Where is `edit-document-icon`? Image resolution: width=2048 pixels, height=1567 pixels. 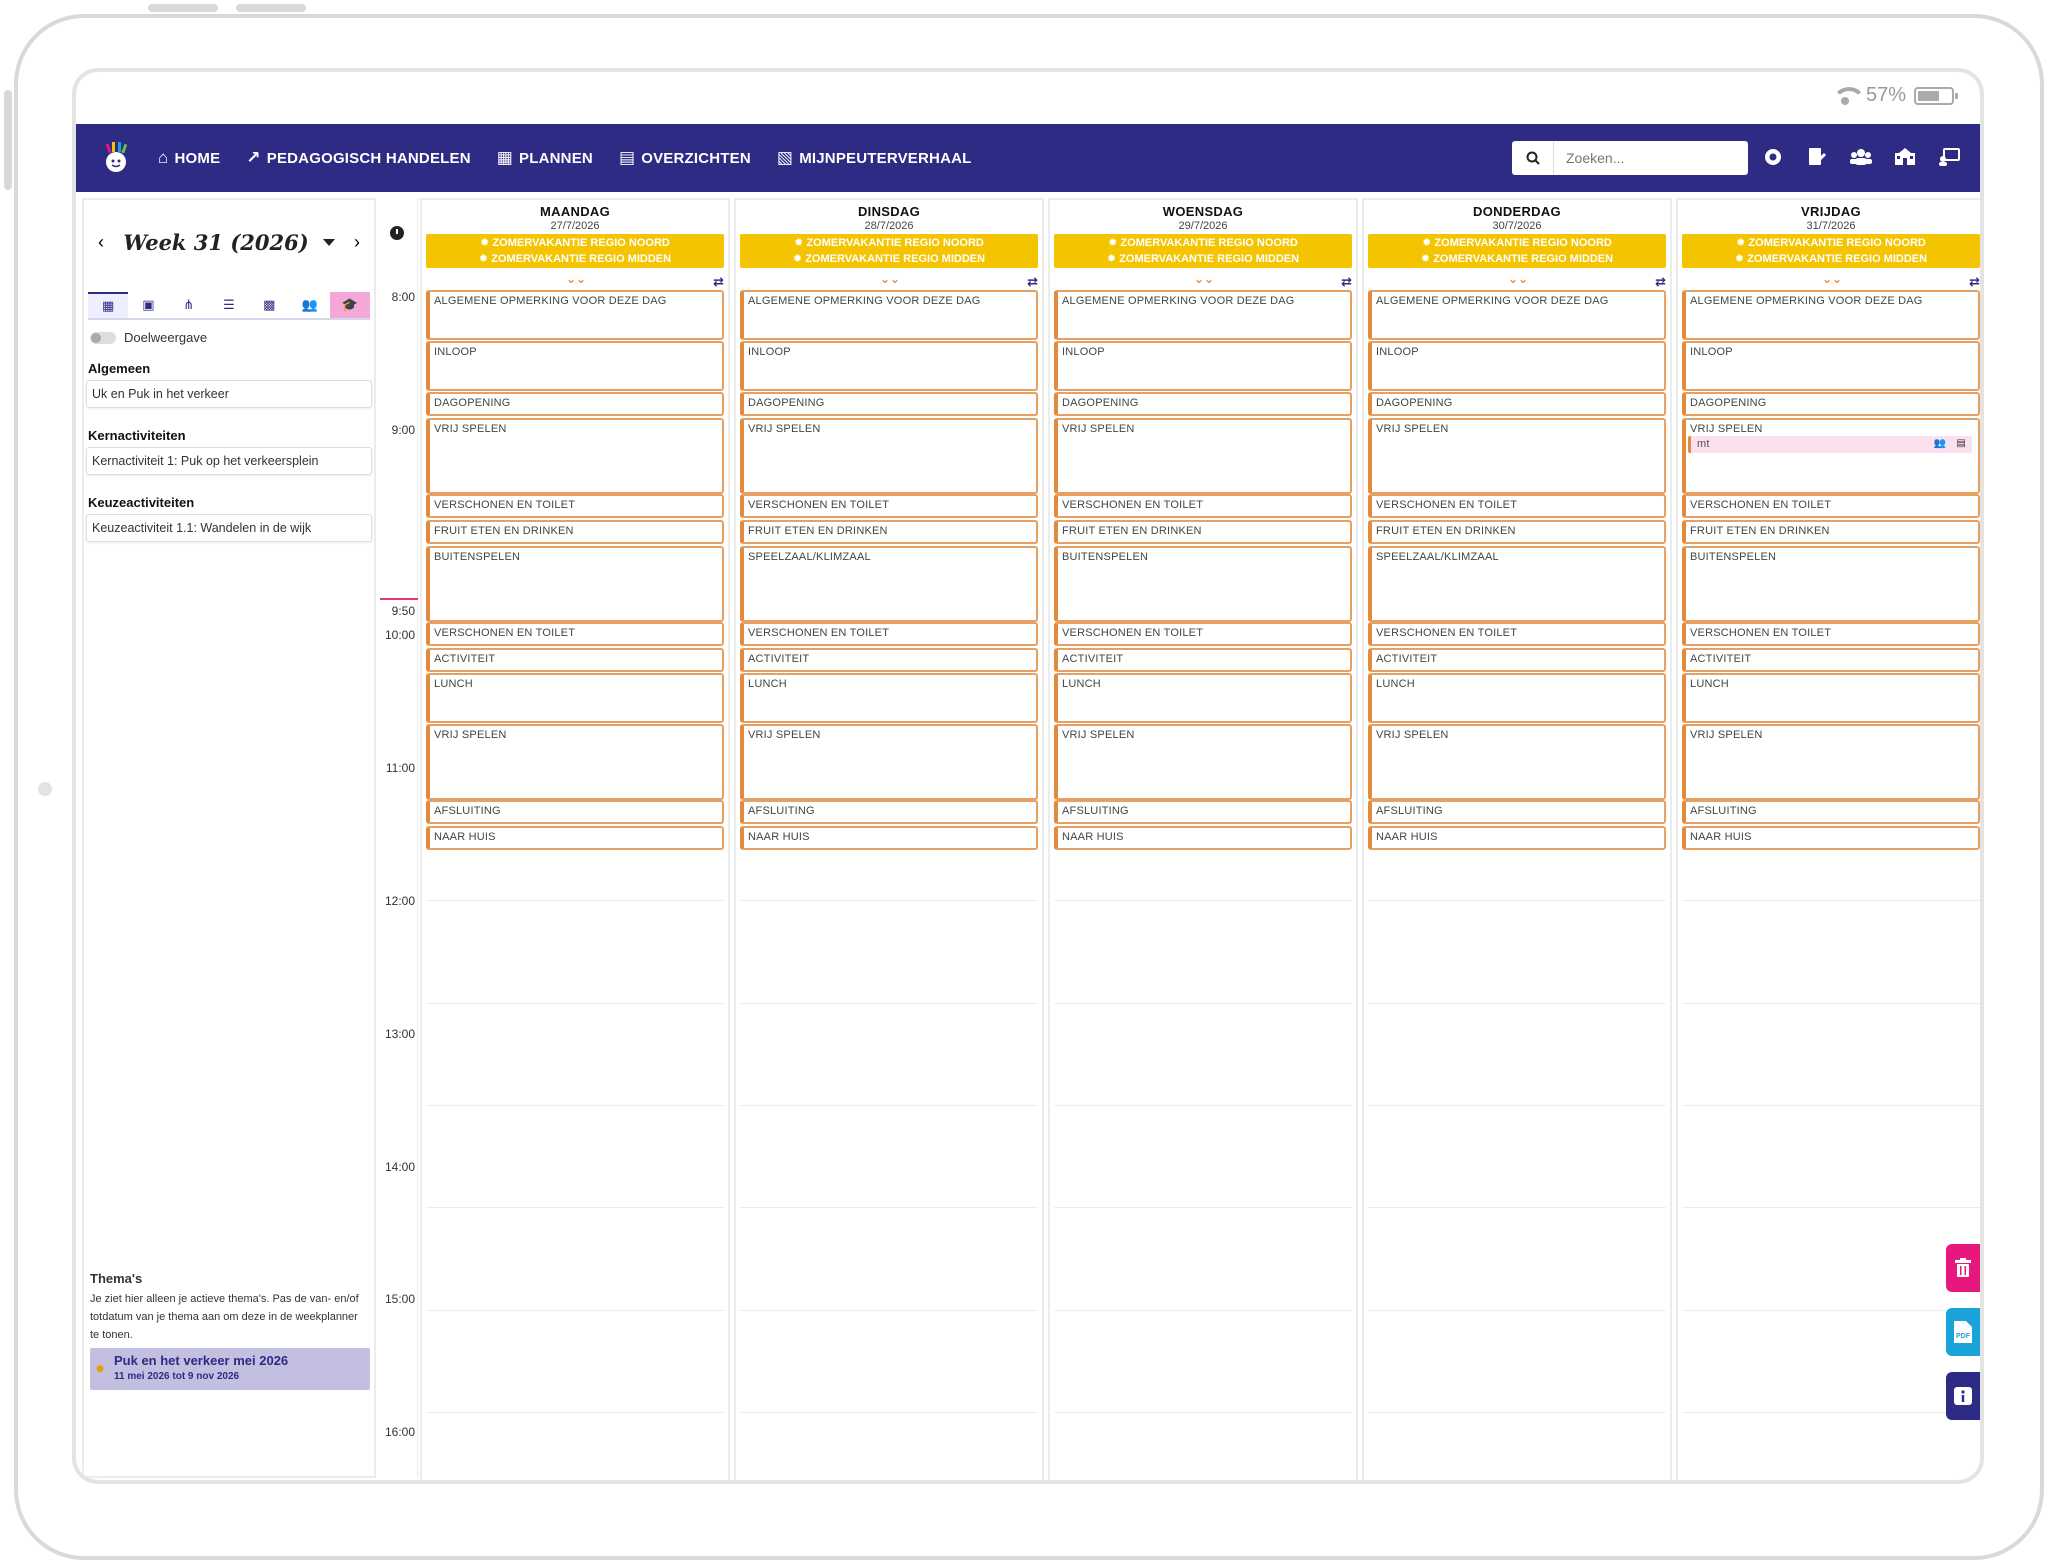
edit-document-icon is located at coordinates (1817, 157).